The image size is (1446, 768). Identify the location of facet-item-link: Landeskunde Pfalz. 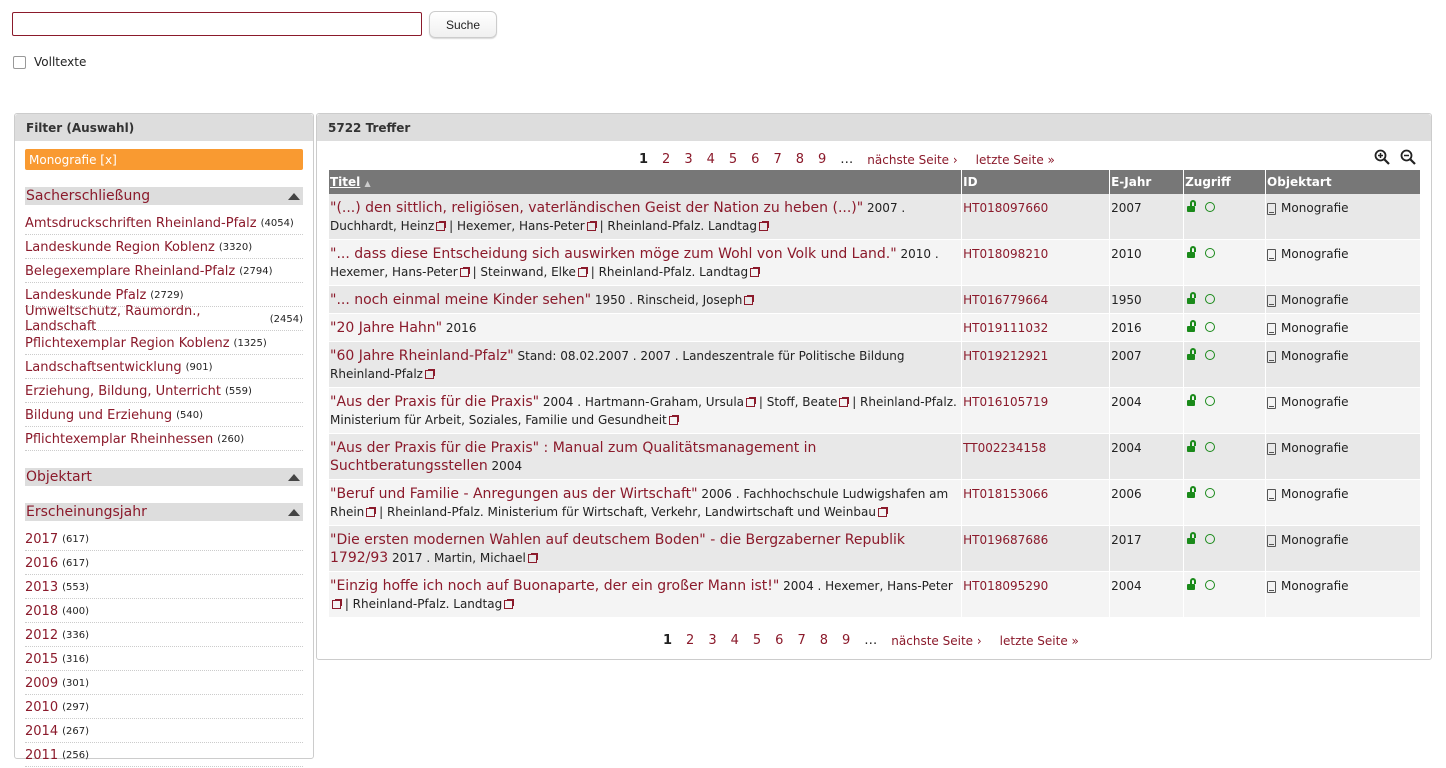
(85, 295).